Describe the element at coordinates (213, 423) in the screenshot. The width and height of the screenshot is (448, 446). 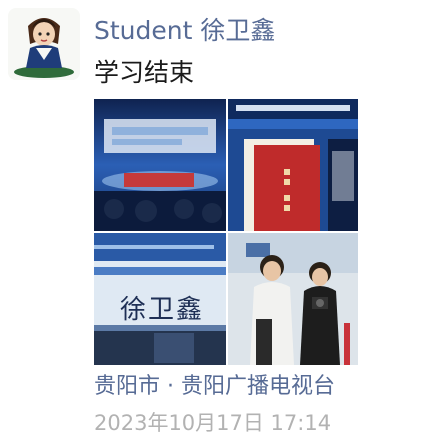
I see `timestamp: 2023年10月17日 17:14` at that location.